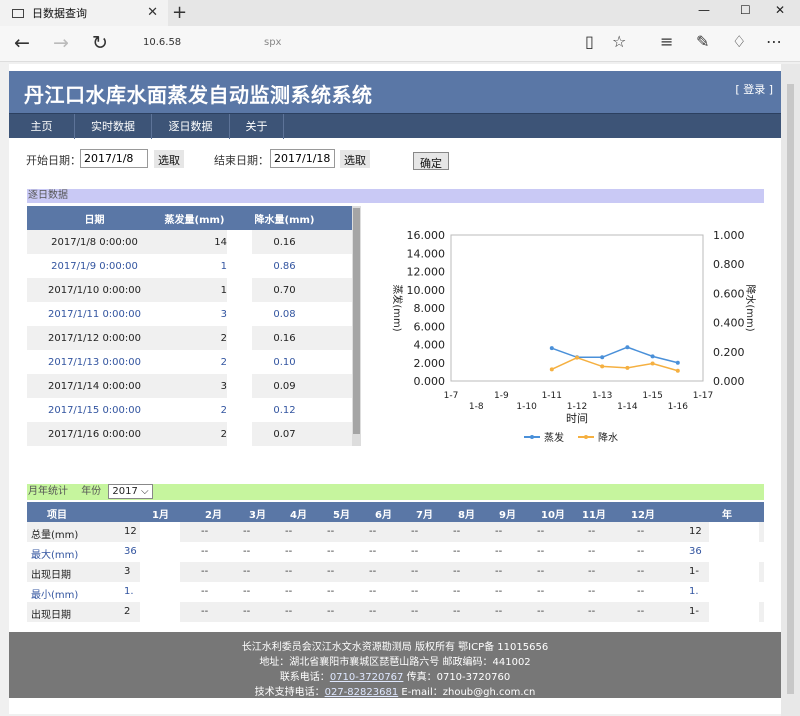 This screenshot has height=716, width=800. Describe the element at coordinates (476, 407) in the screenshot. I see `x-tick-label: 1-8` at that location.